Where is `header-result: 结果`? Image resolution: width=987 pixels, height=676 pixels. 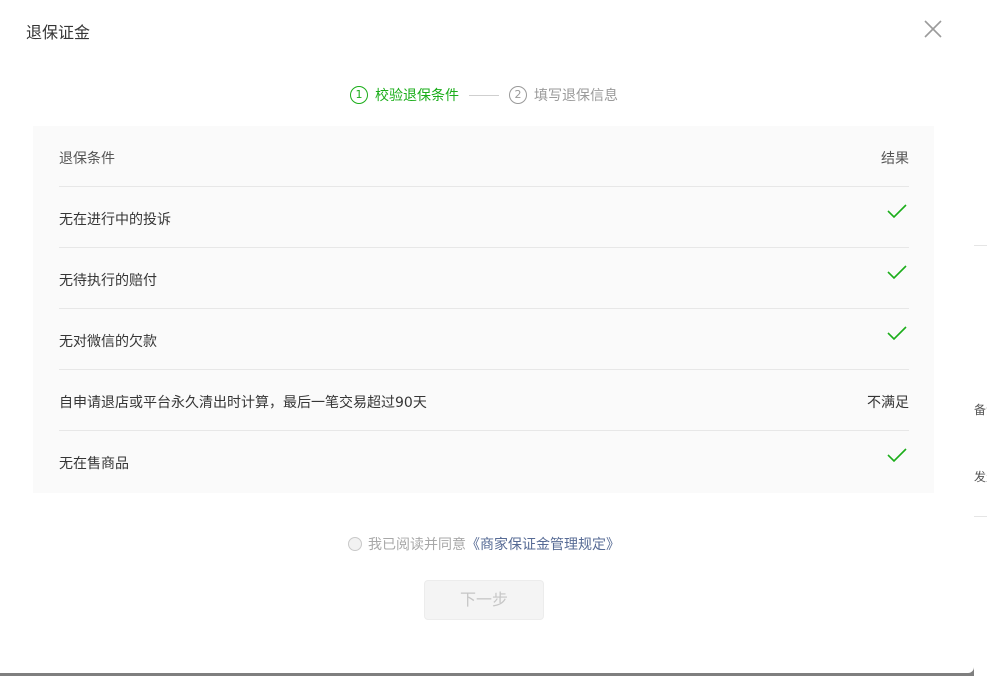
header-result: 结果 is located at coordinates (895, 159).